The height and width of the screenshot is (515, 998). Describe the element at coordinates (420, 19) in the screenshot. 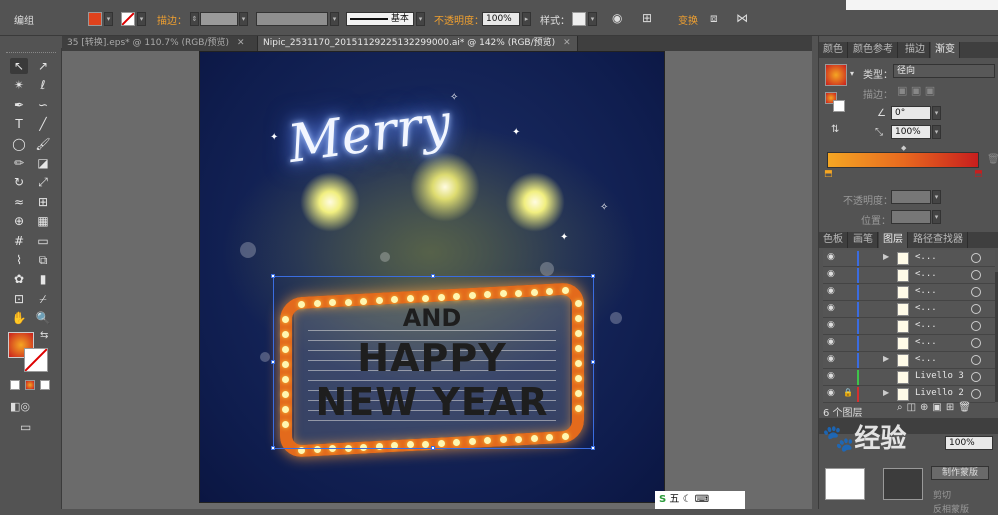

I see `brush-dropdown-icon: ▾` at that location.